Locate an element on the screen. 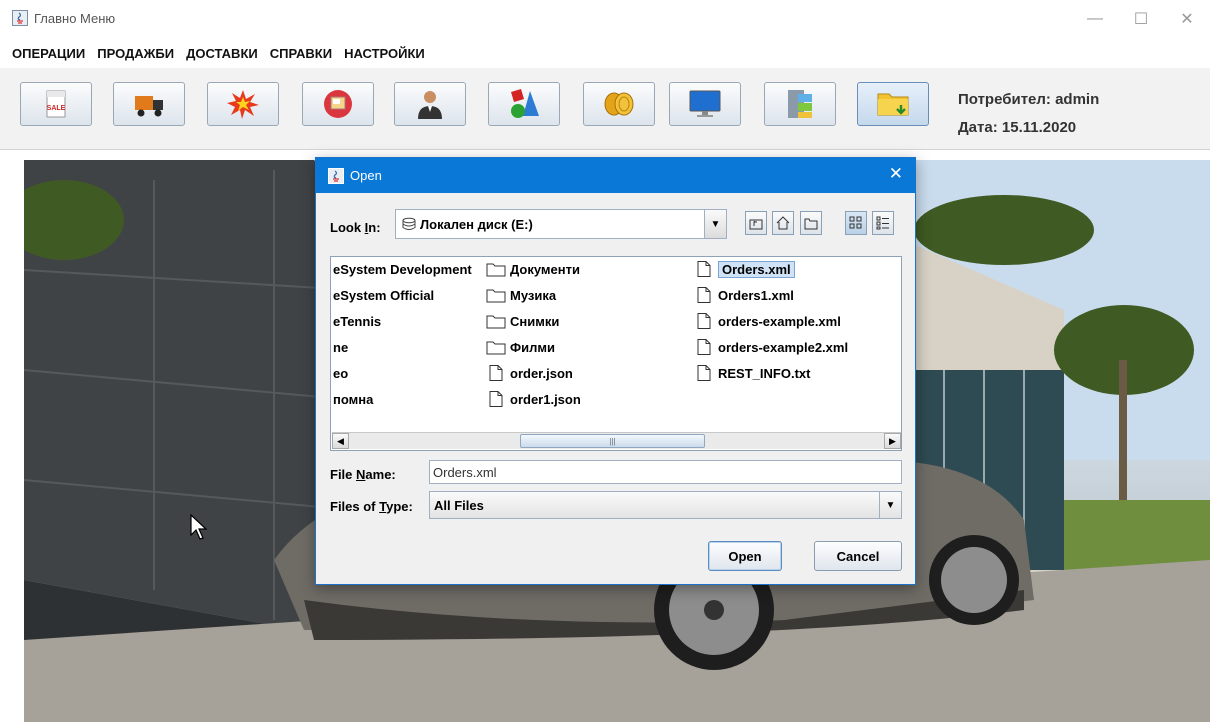 The height and width of the screenshot is (722, 1210). user-person-icon is located at coordinates (430, 105).